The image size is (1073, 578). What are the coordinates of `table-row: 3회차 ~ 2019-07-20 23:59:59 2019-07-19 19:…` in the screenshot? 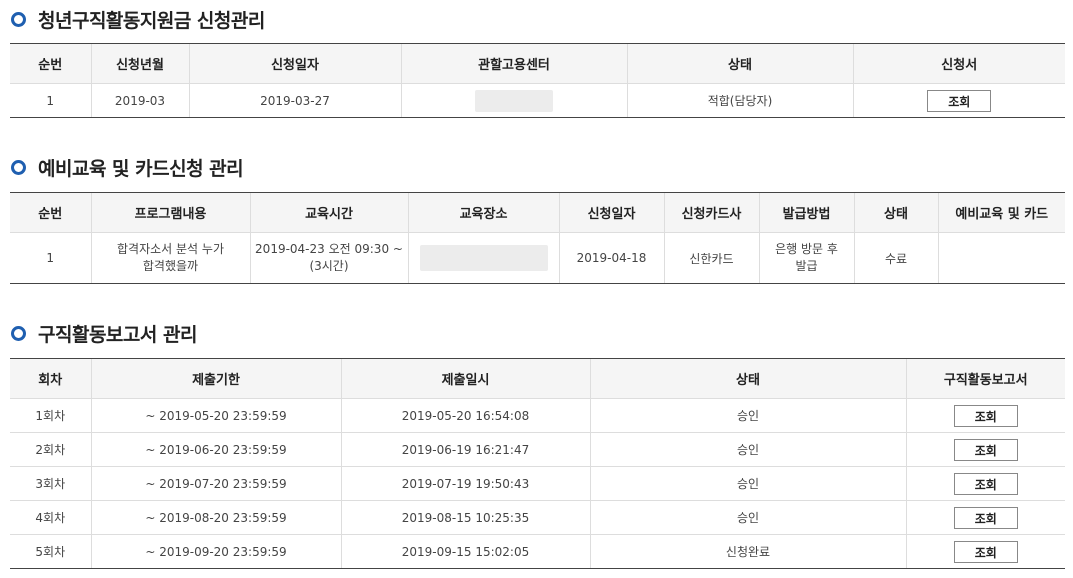 It's located at (537, 483).